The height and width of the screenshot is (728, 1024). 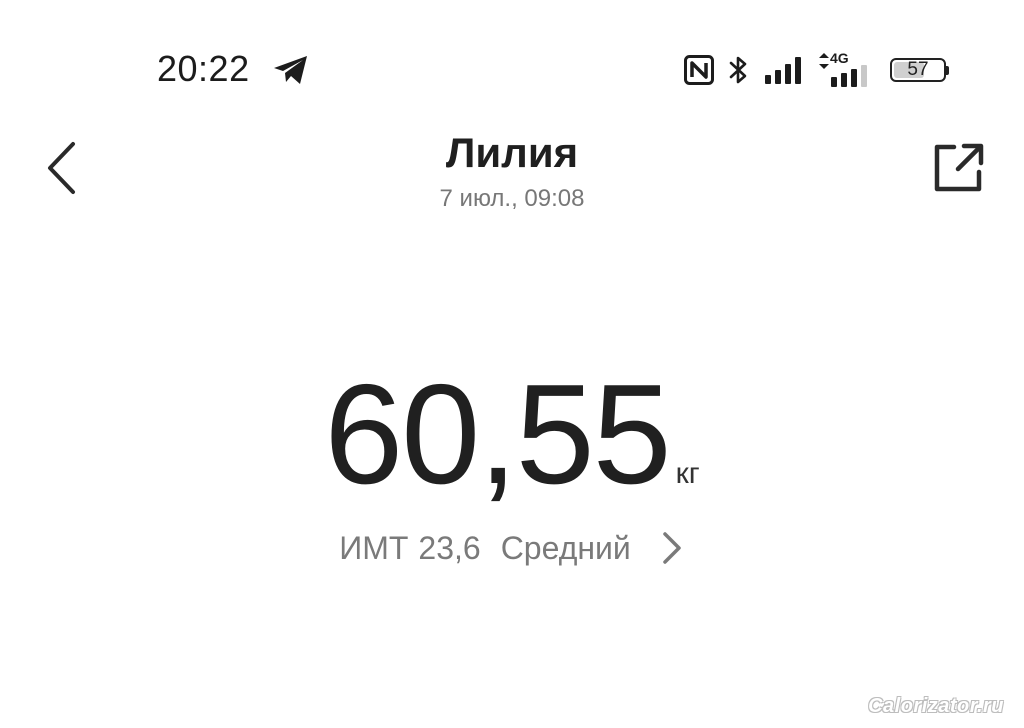 I want to click on bmi-category: Средний, so click(x=565, y=547).